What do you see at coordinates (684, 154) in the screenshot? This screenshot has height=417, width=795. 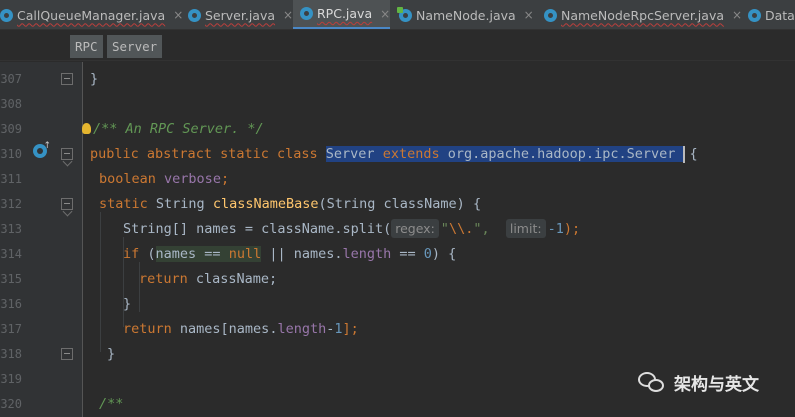 I see `text-caret` at bounding box center [684, 154].